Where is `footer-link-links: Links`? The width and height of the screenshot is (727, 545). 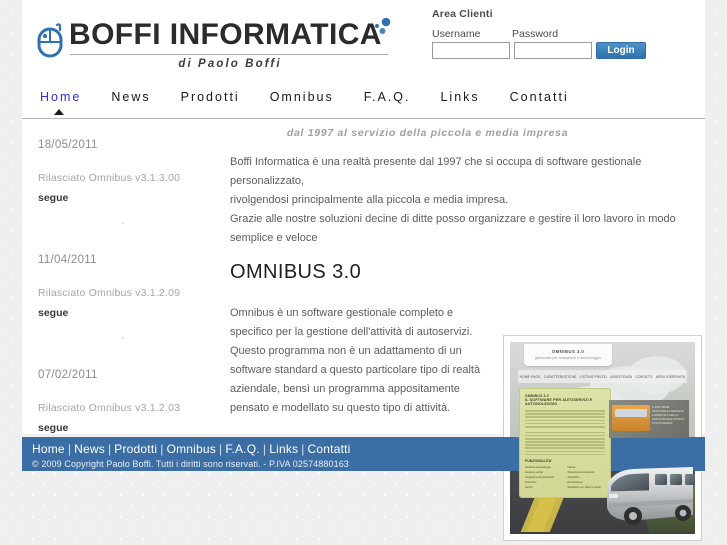
footer-link-links: Links is located at coordinates (283, 449).